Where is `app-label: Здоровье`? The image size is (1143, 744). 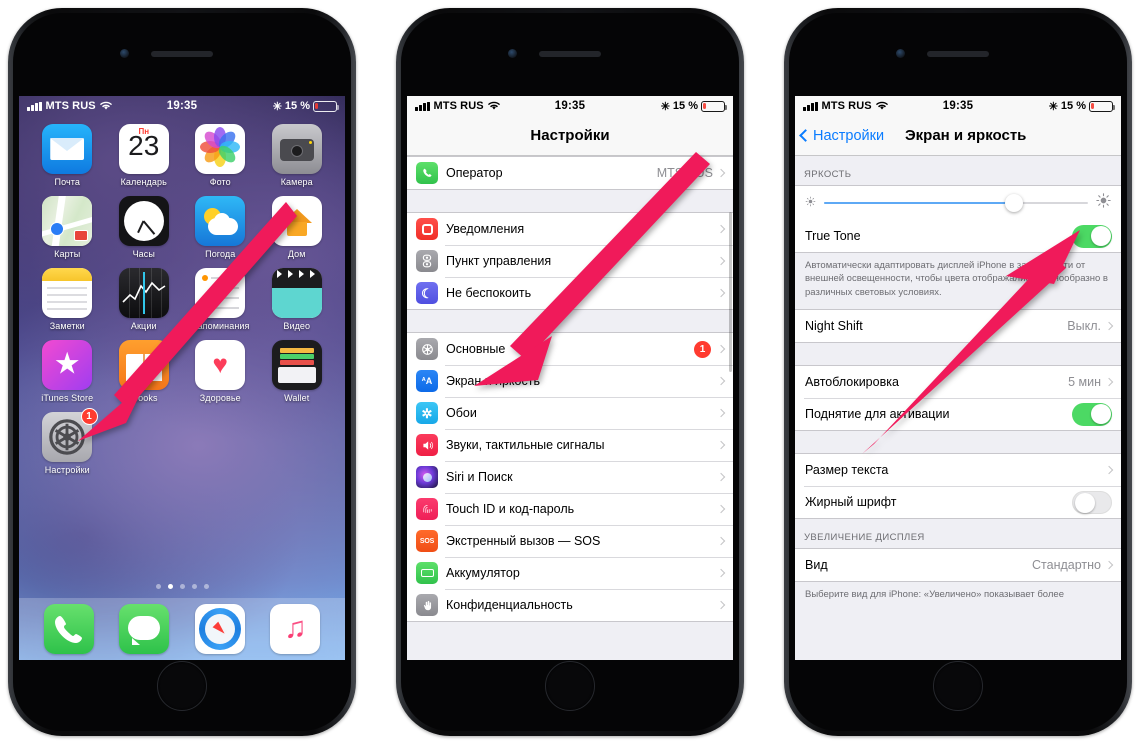 app-label: Здоровье is located at coordinates (220, 398).